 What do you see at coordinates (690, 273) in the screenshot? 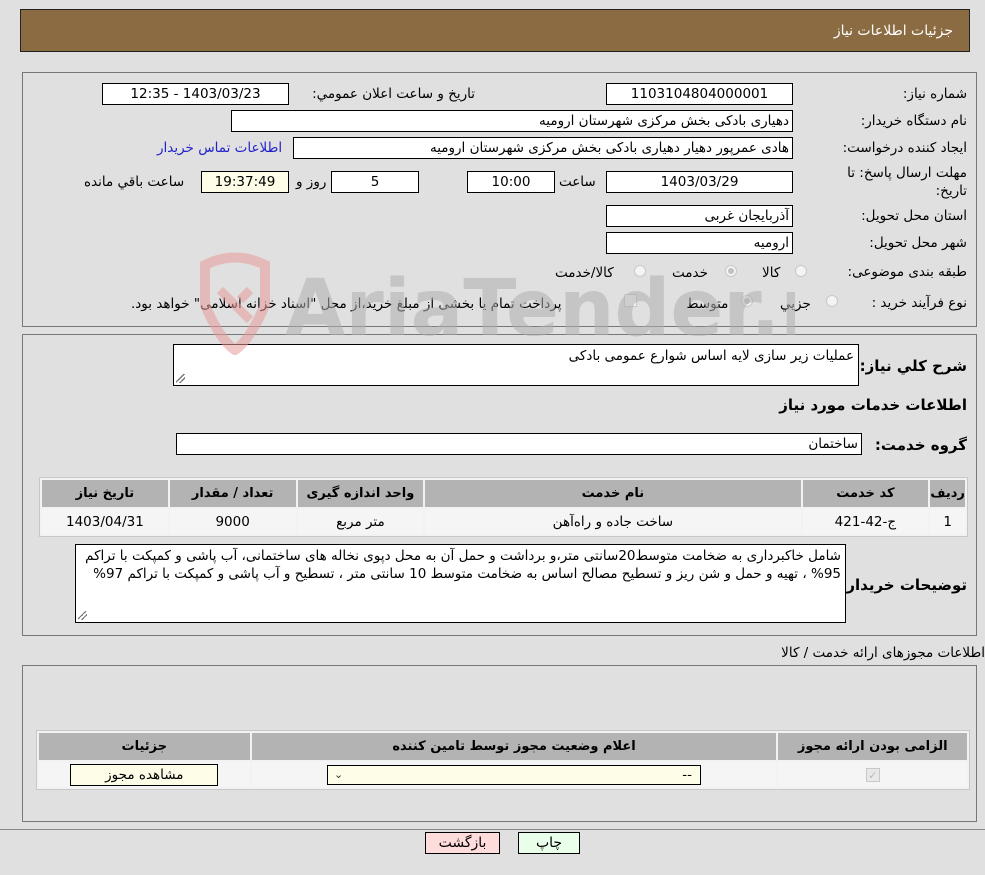
I see `category-service-label: خدمت` at bounding box center [690, 273].